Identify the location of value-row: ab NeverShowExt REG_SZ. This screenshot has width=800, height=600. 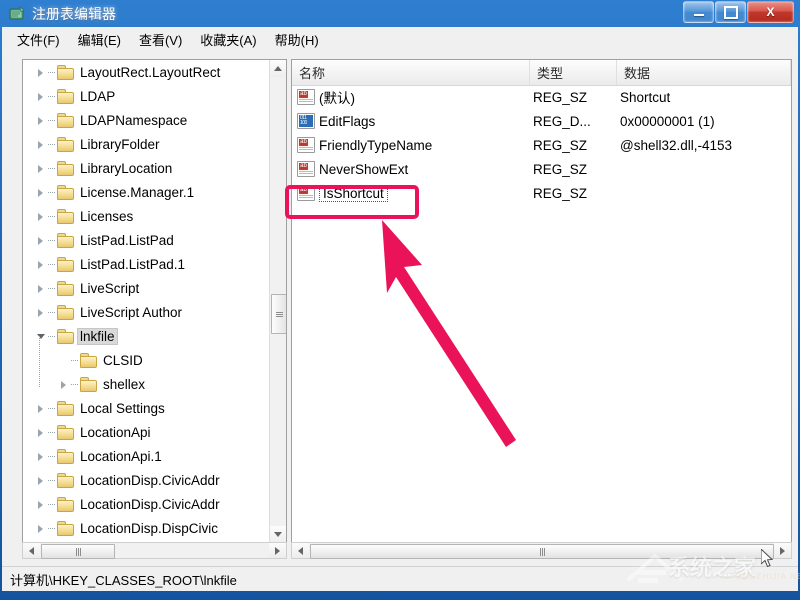
(541, 169).